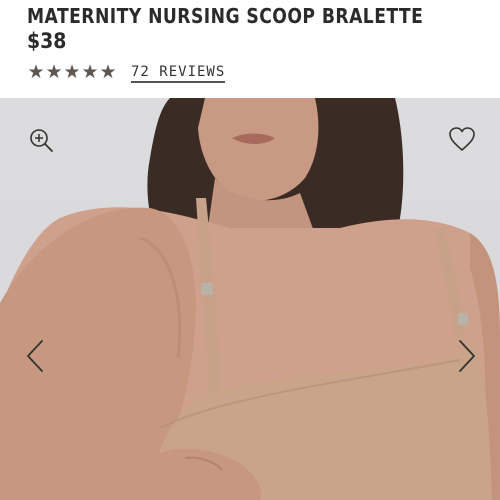 This screenshot has width=500, height=500. I want to click on star-rating: ★ ★ ★ ★ ★, so click(72, 73).